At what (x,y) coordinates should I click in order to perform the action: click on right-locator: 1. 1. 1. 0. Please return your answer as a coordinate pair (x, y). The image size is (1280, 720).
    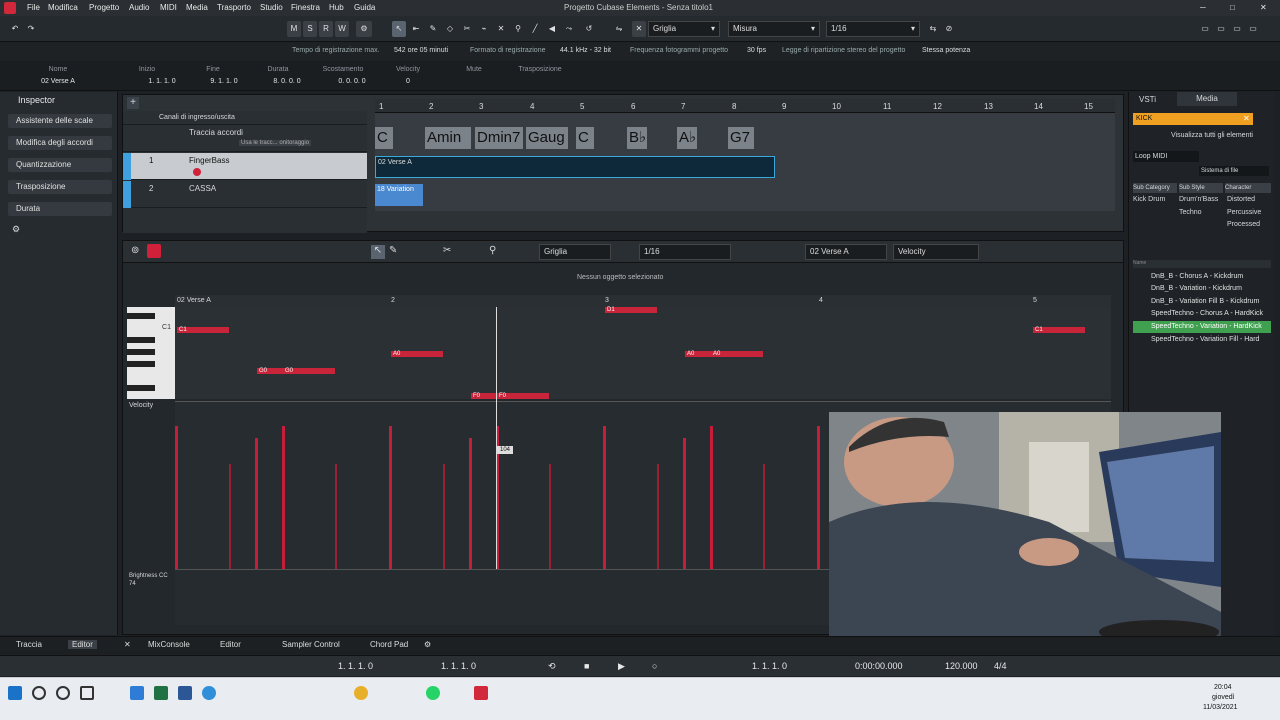
    Looking at the image, I should click on (458, 666).